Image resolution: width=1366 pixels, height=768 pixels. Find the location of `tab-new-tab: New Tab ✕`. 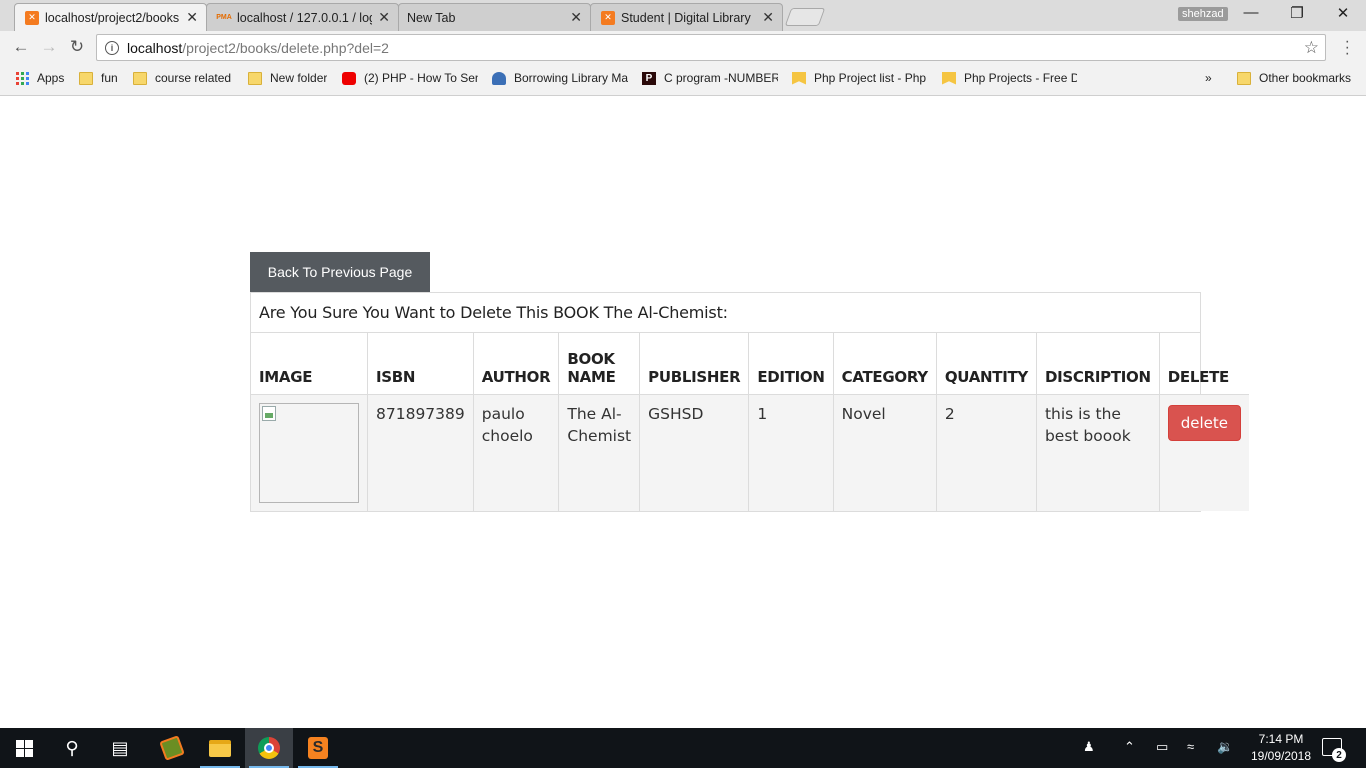

tab-new-tab: New Tab ✕ is located at coordinates (494, 17).